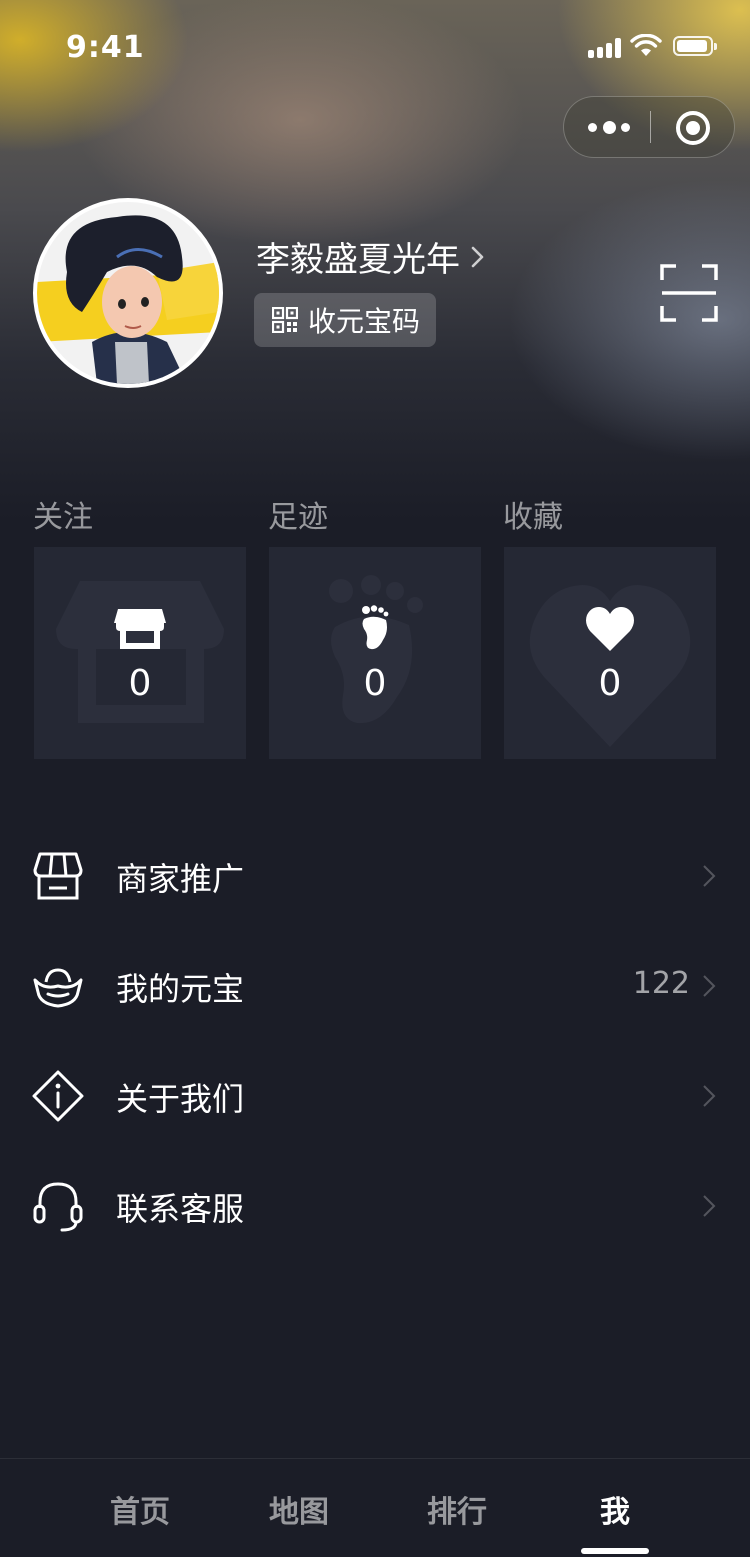 This screenshot has width=750, height=1557. Describe the element at coordinates (358, 260) in the screenshot. I see `username-text: 李毅盛夏光年` at that location.